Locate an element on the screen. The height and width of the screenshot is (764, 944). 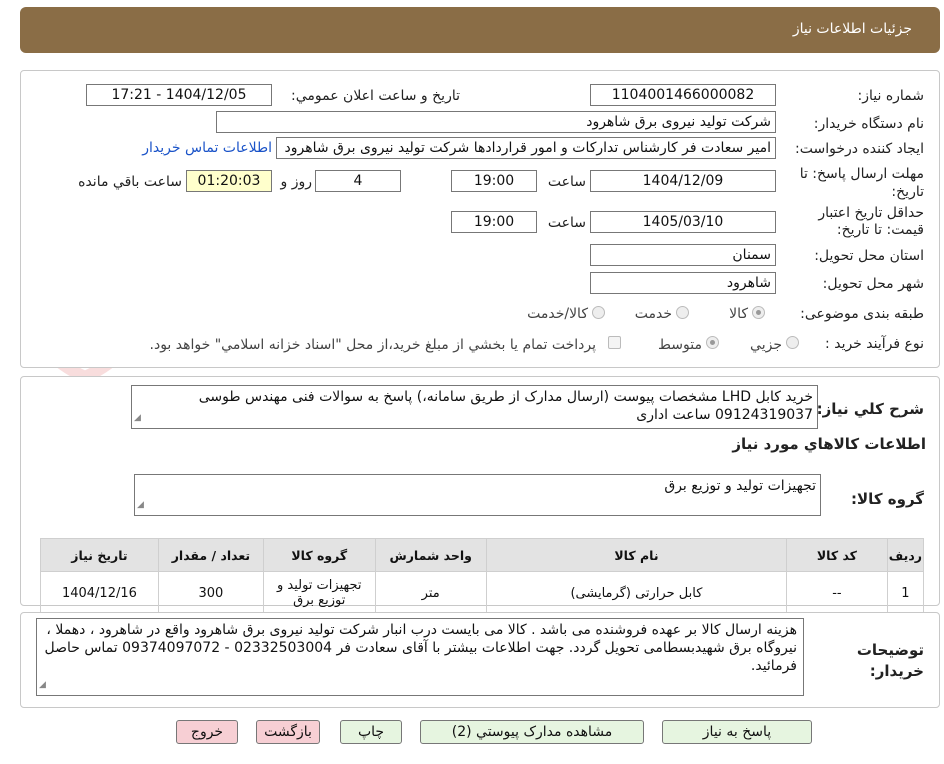
delivery-province-label: استان محل تحويل: is located at coordinates (869, 256).